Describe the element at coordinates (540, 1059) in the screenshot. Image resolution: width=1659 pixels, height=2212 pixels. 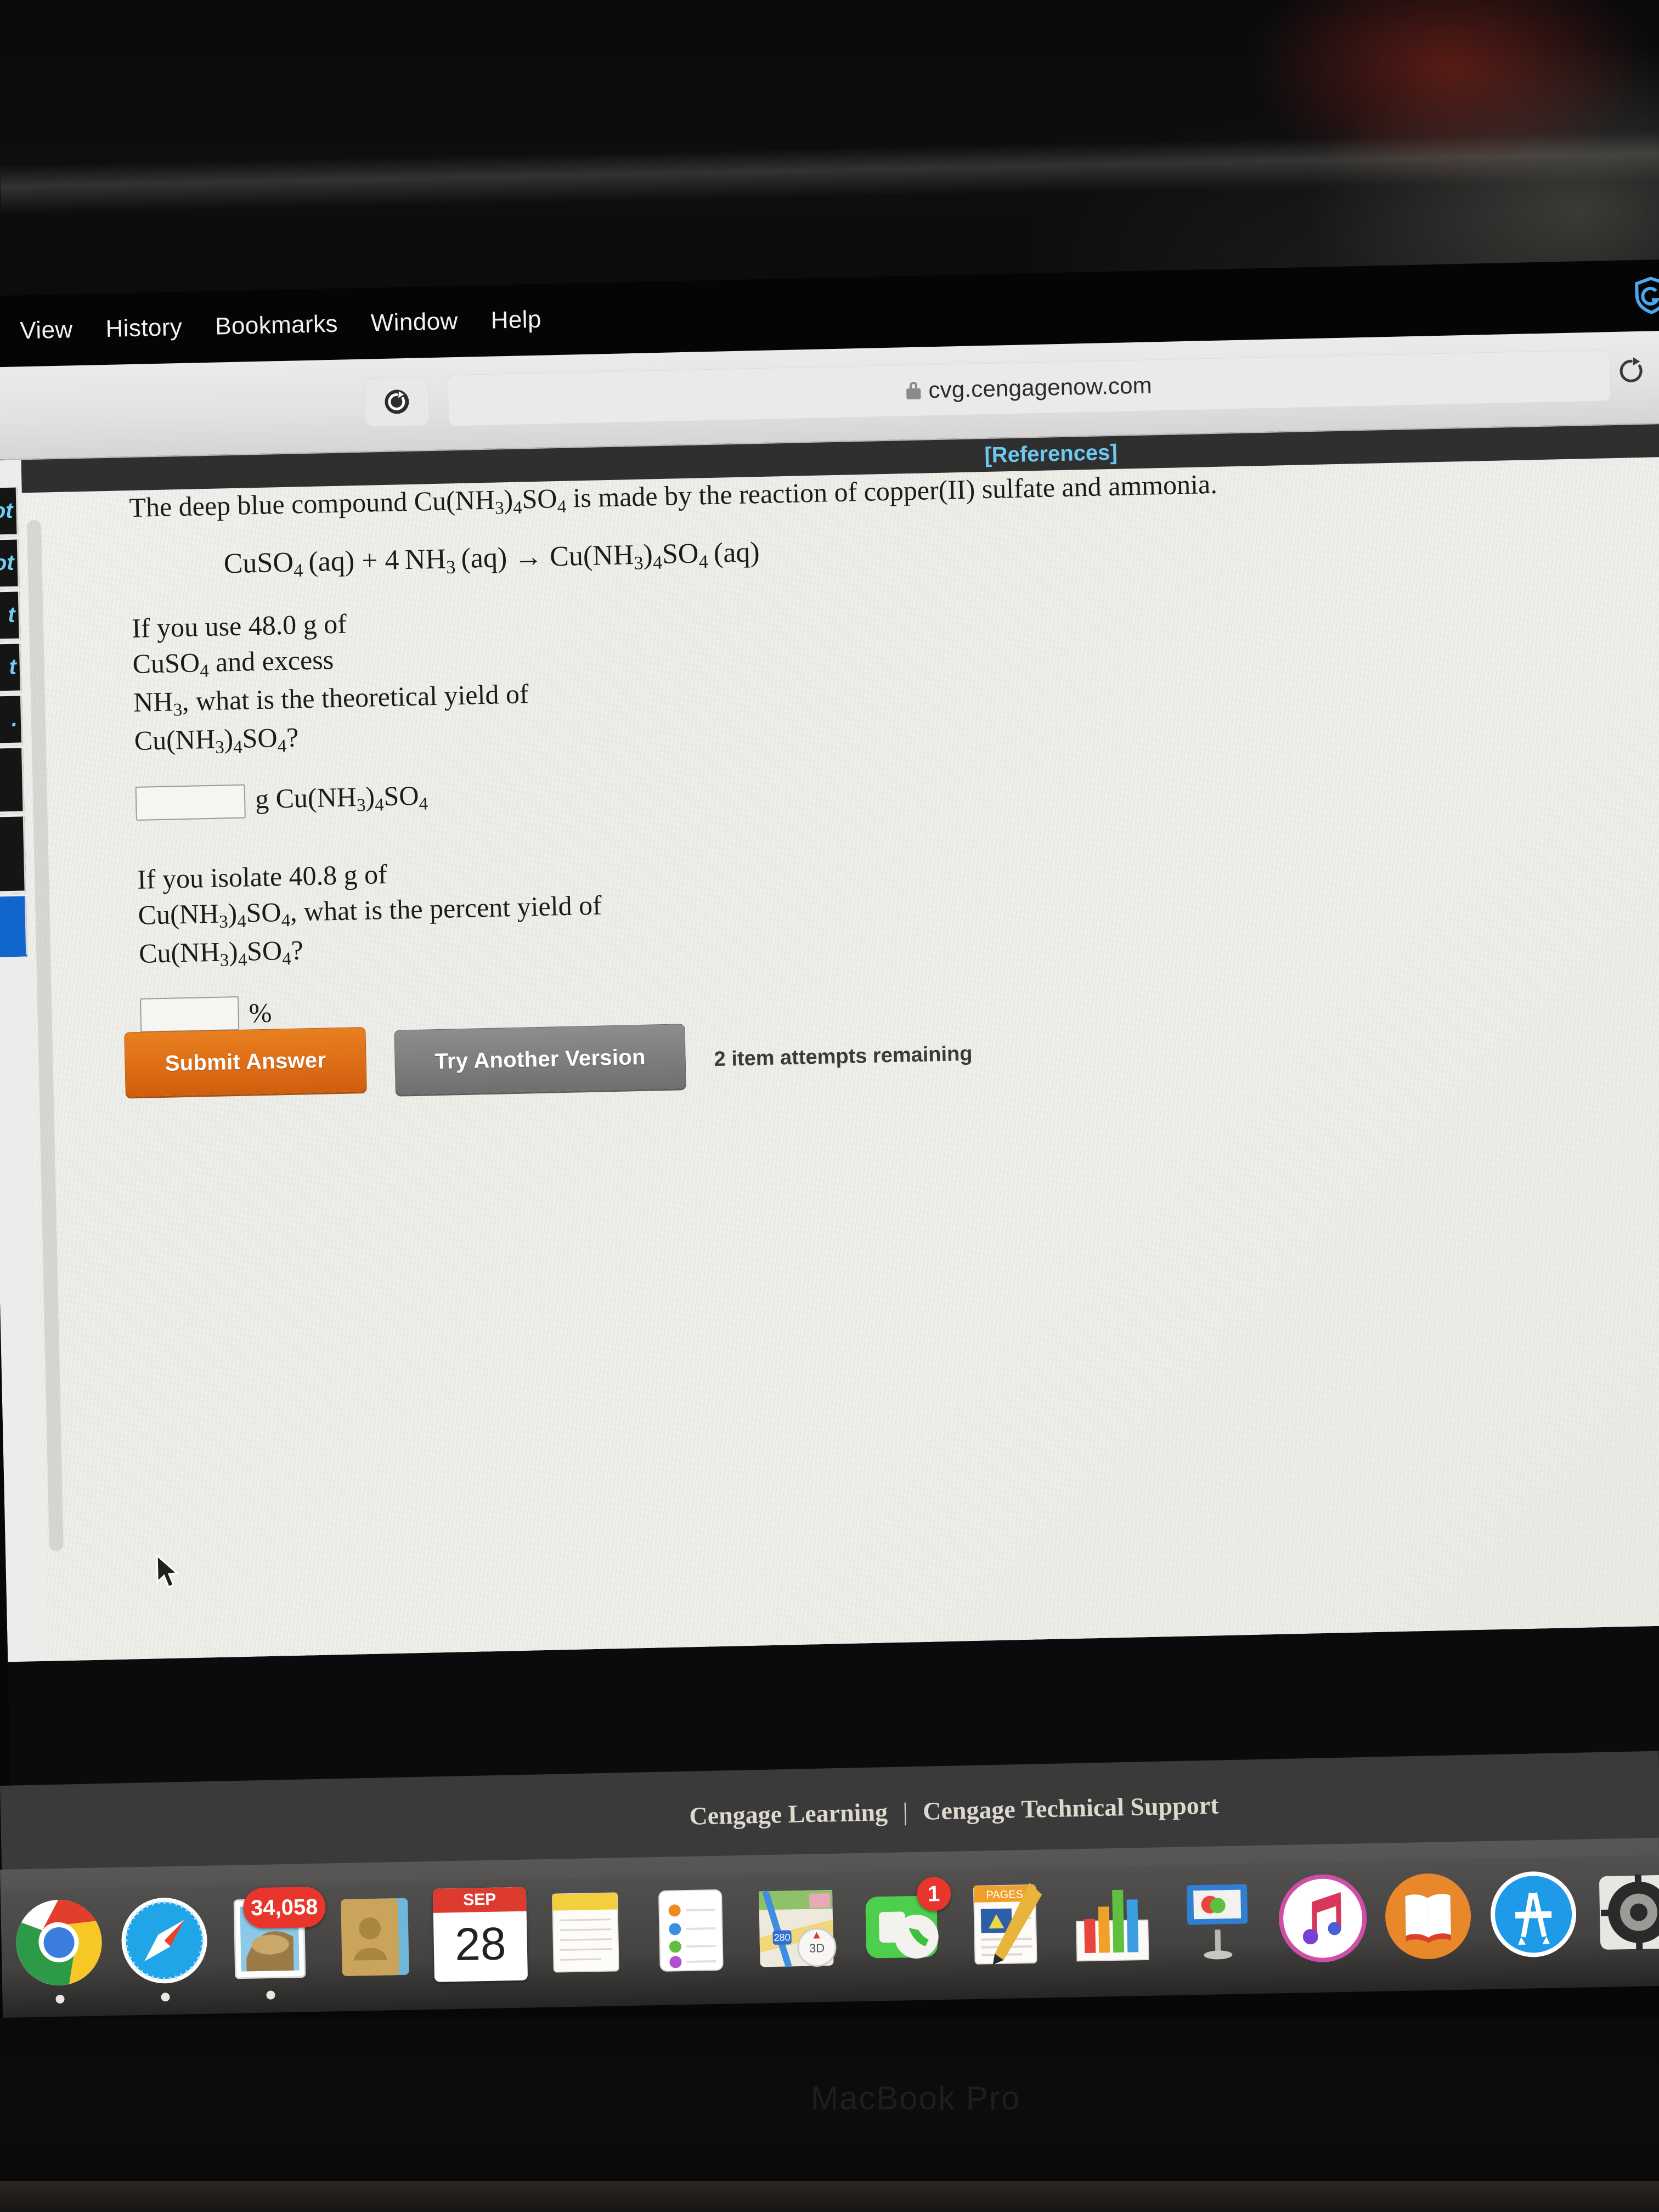
I see `try-another-version-button: Try Another Version` at that location.